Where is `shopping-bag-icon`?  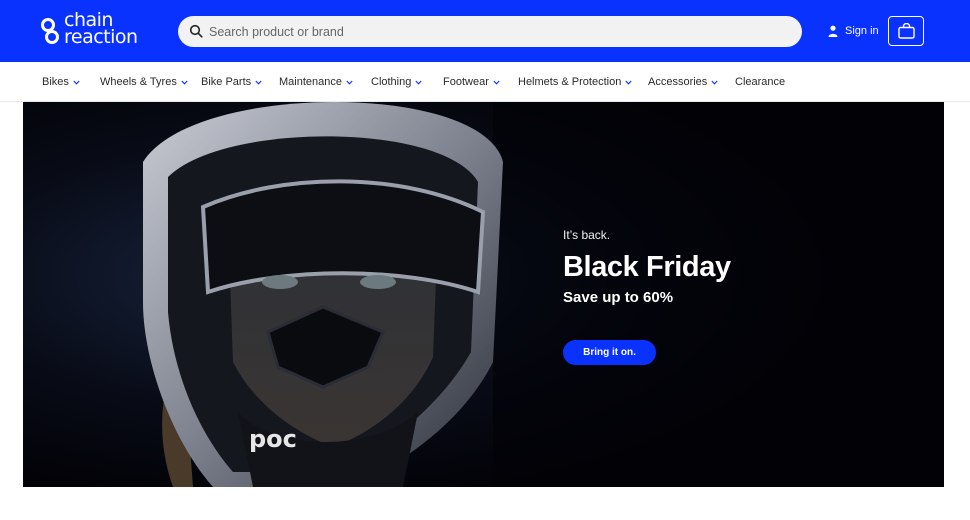
shopping-bag-icon is located at coordinates (906, 31).